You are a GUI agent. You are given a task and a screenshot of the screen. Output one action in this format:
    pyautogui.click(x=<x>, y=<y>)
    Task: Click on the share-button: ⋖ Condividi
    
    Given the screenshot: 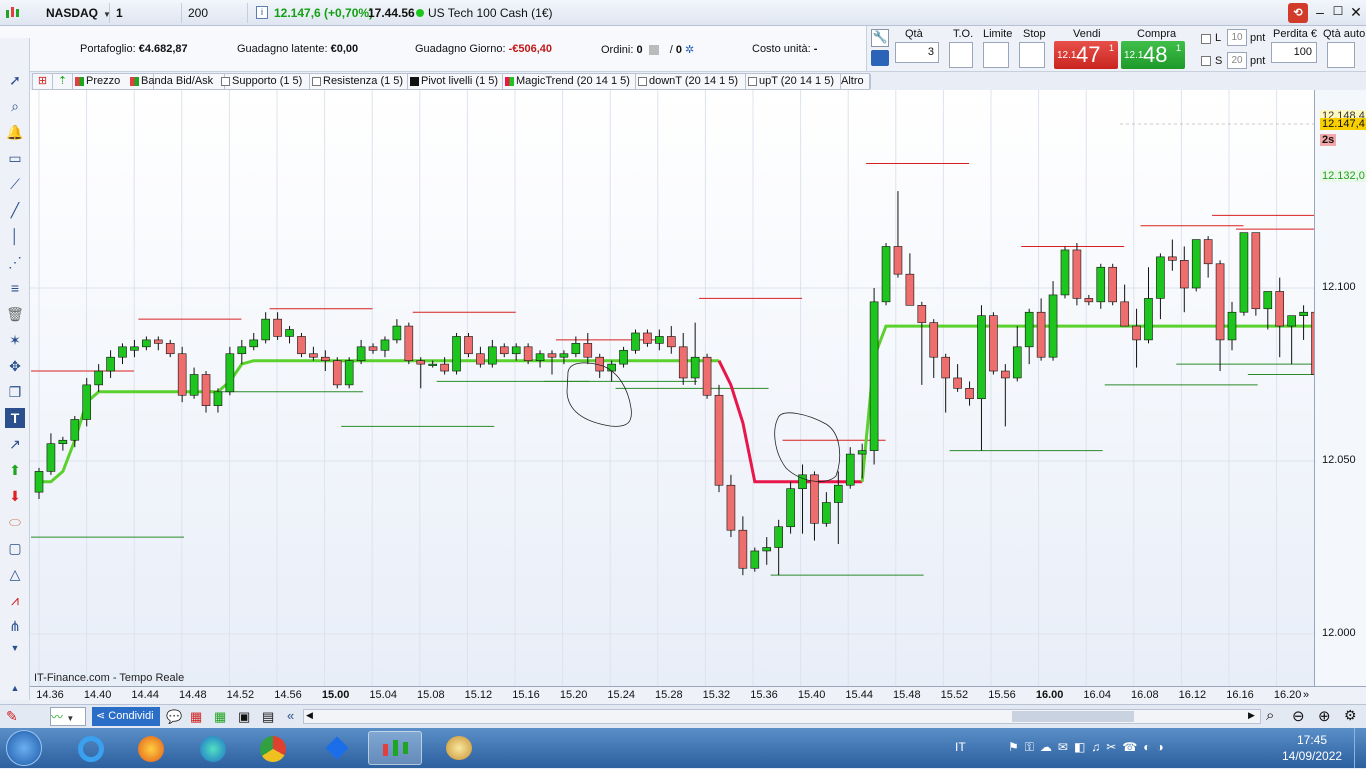 What is the action you would take?
    pyautogui.click(x=126, y=716)
    